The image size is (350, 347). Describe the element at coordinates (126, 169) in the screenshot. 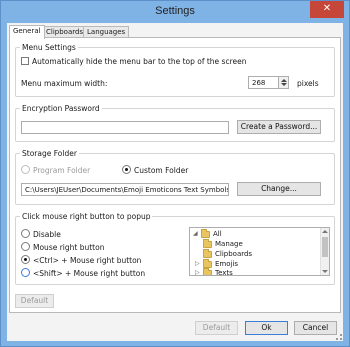

I see `custom-folder-radio` at that location.